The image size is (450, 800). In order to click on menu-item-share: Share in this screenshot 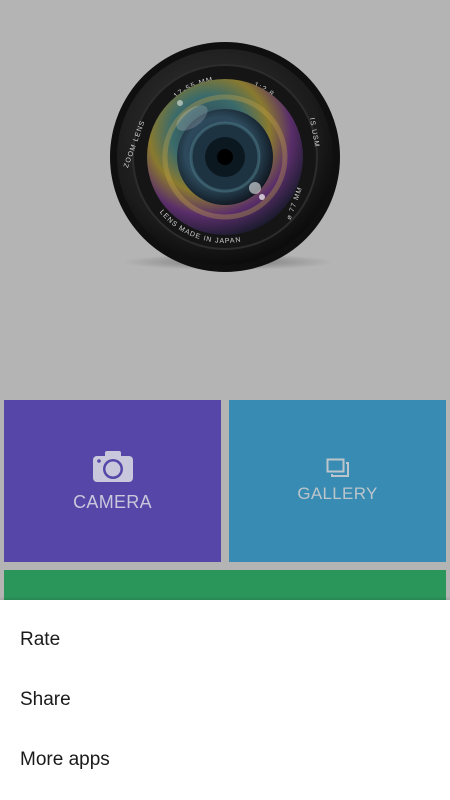, I will do `click(225, 700)`.